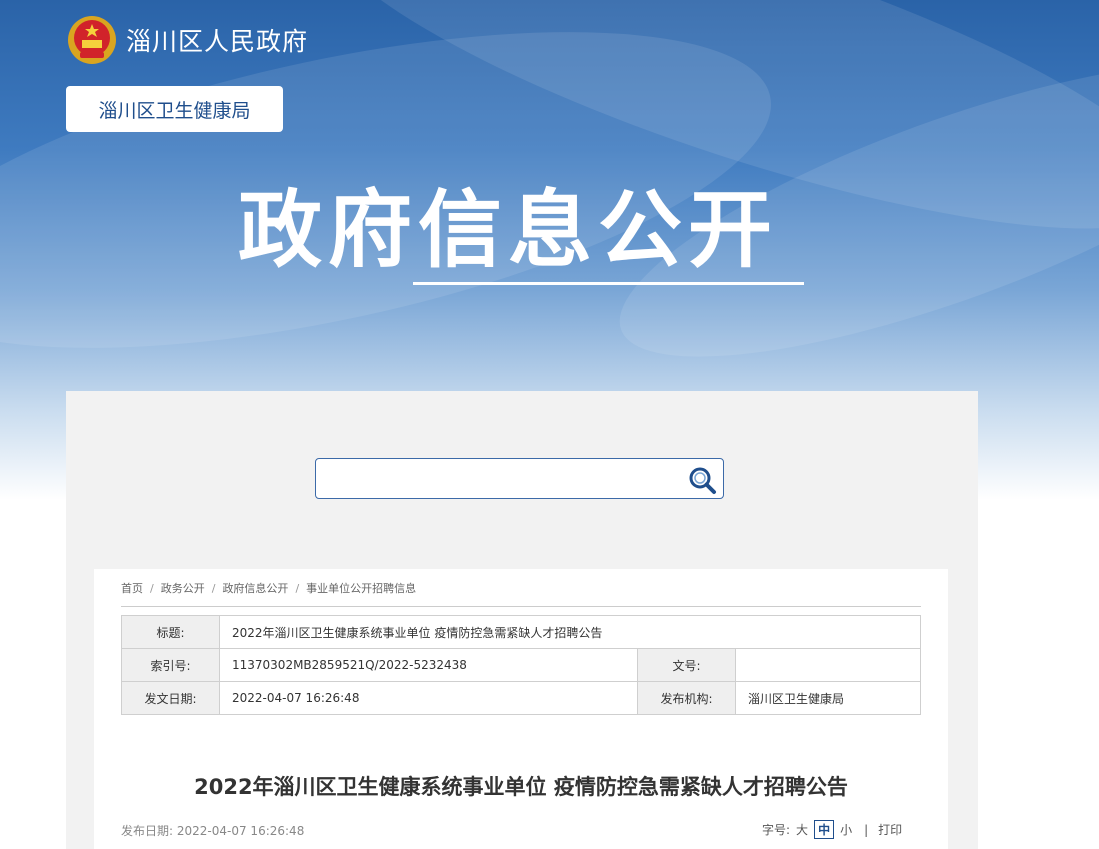 The height and width of the screenshot is (849, 1099). What do you see at coordinates (508, 230) in the screenshot?
I see `banner-title: 政府信息公开` at bounding box center [508, 230].